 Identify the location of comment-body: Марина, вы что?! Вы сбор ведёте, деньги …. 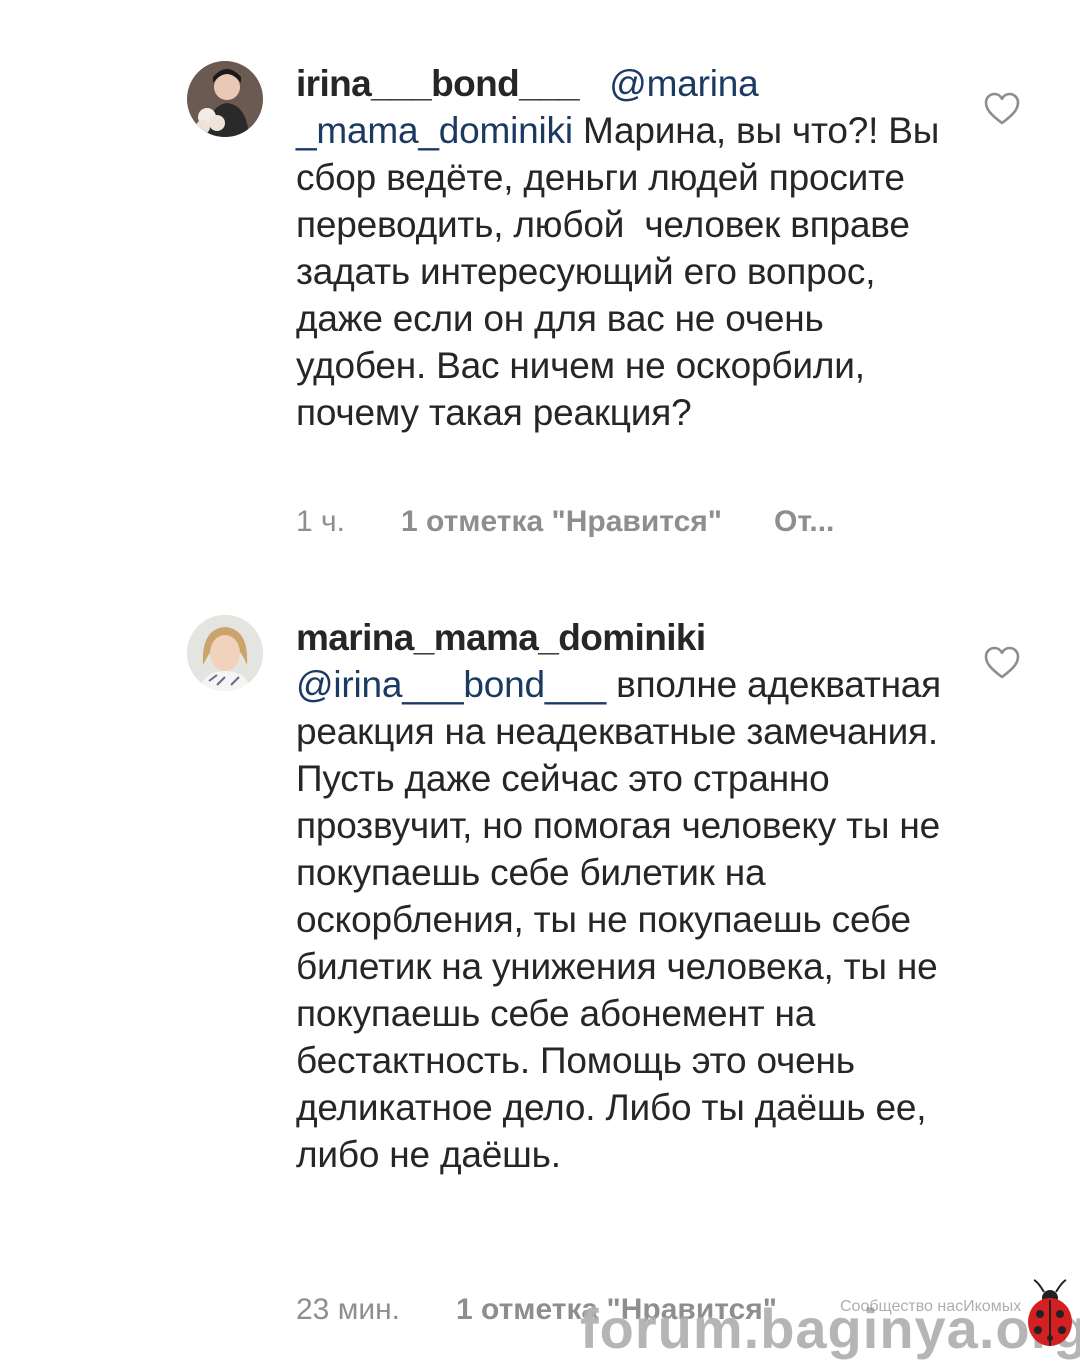
(623, 271).